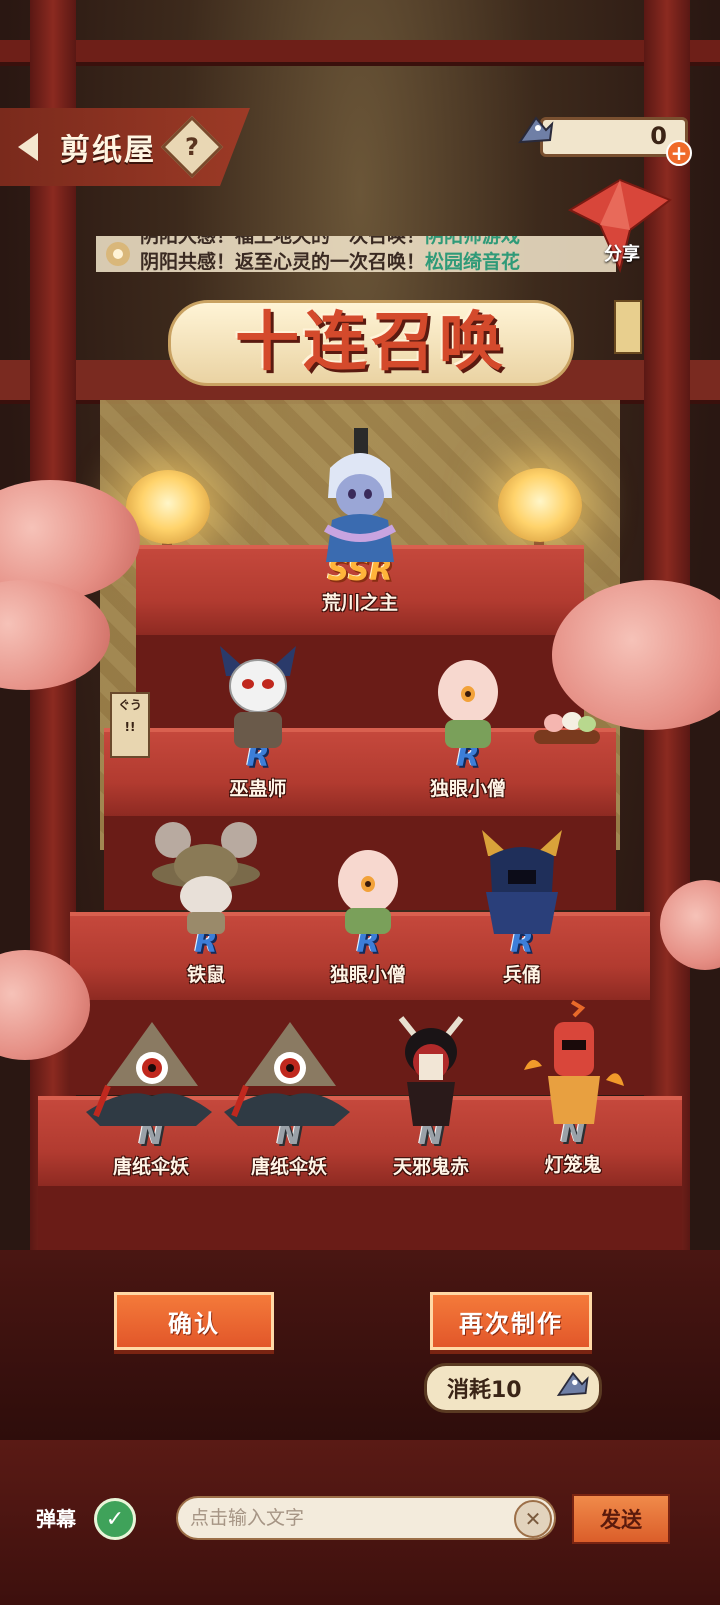 This screenshot has width=720, height=1605. I want to click on result-card-6: R 兵俑, so click(522, 904).